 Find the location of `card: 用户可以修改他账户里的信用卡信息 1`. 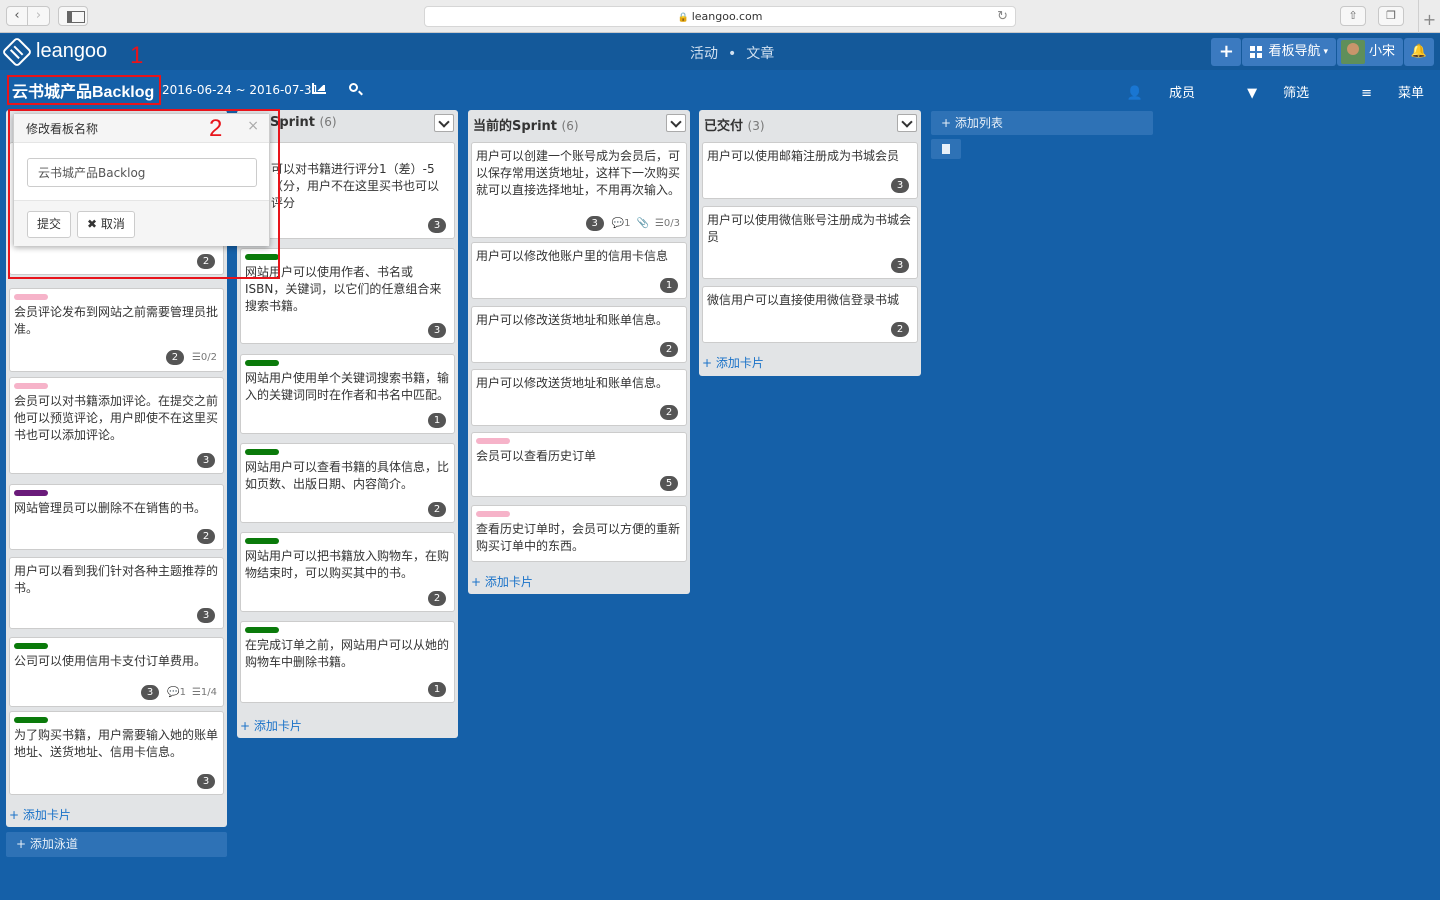

card: 用户可以修改他账户里的信用卡信息 1 is located at coordinates (579, 270).